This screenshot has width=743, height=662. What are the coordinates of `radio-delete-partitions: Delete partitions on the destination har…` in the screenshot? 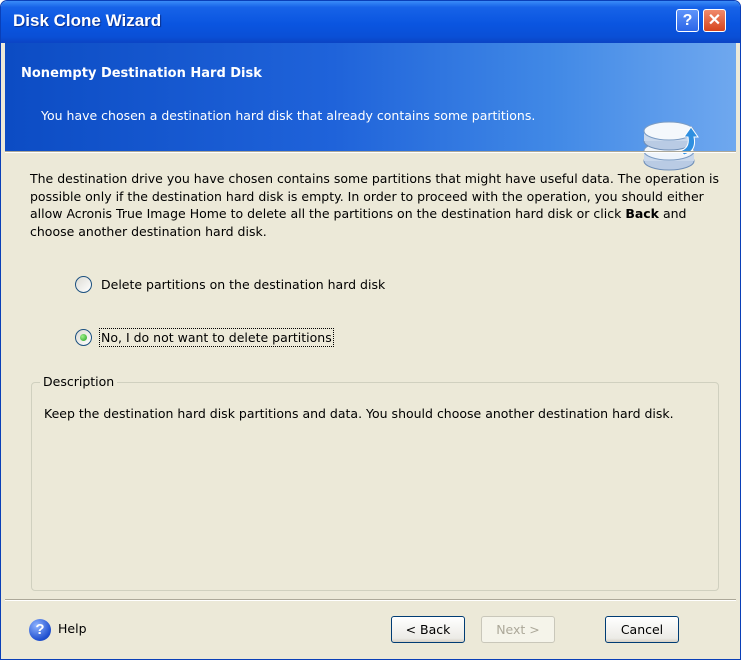 It's located at (230, 284).